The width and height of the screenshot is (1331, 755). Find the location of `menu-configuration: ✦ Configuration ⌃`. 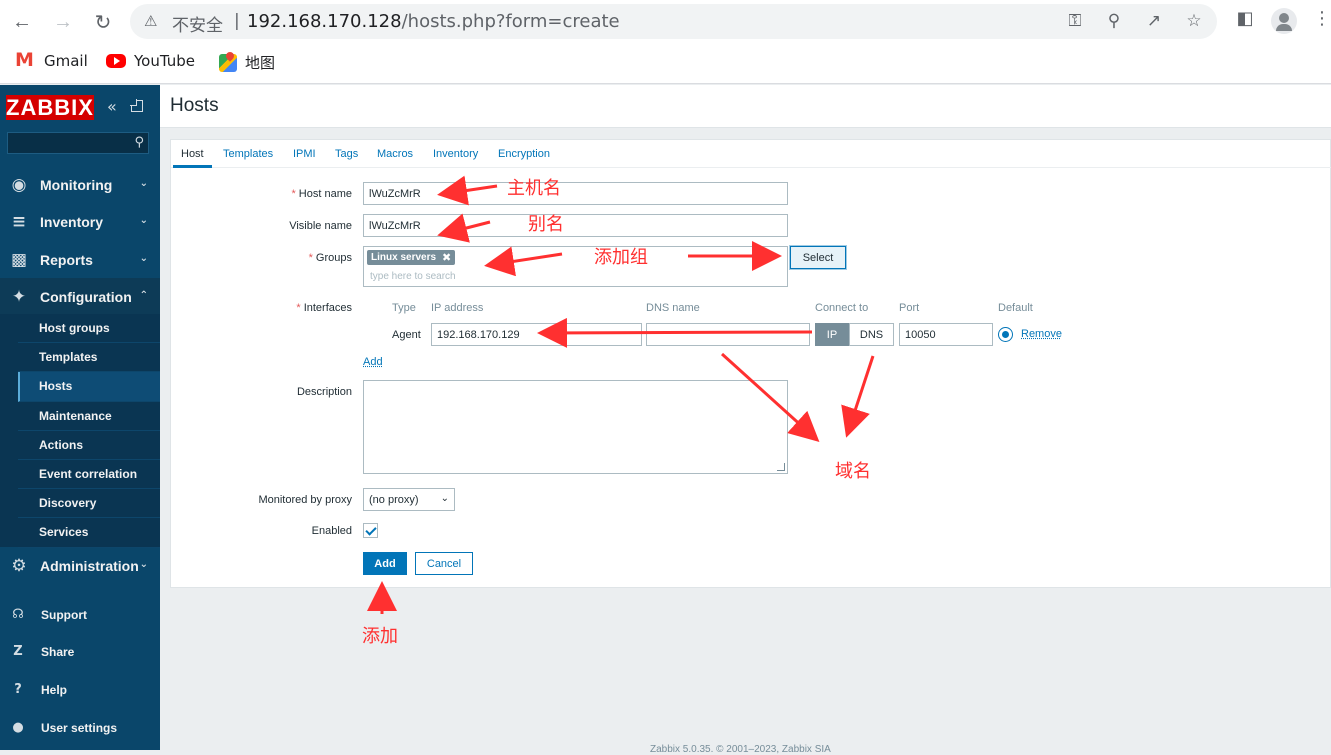

menu-configuration: ✦ Configuration ⌃ is located at coordinates (80, 296).